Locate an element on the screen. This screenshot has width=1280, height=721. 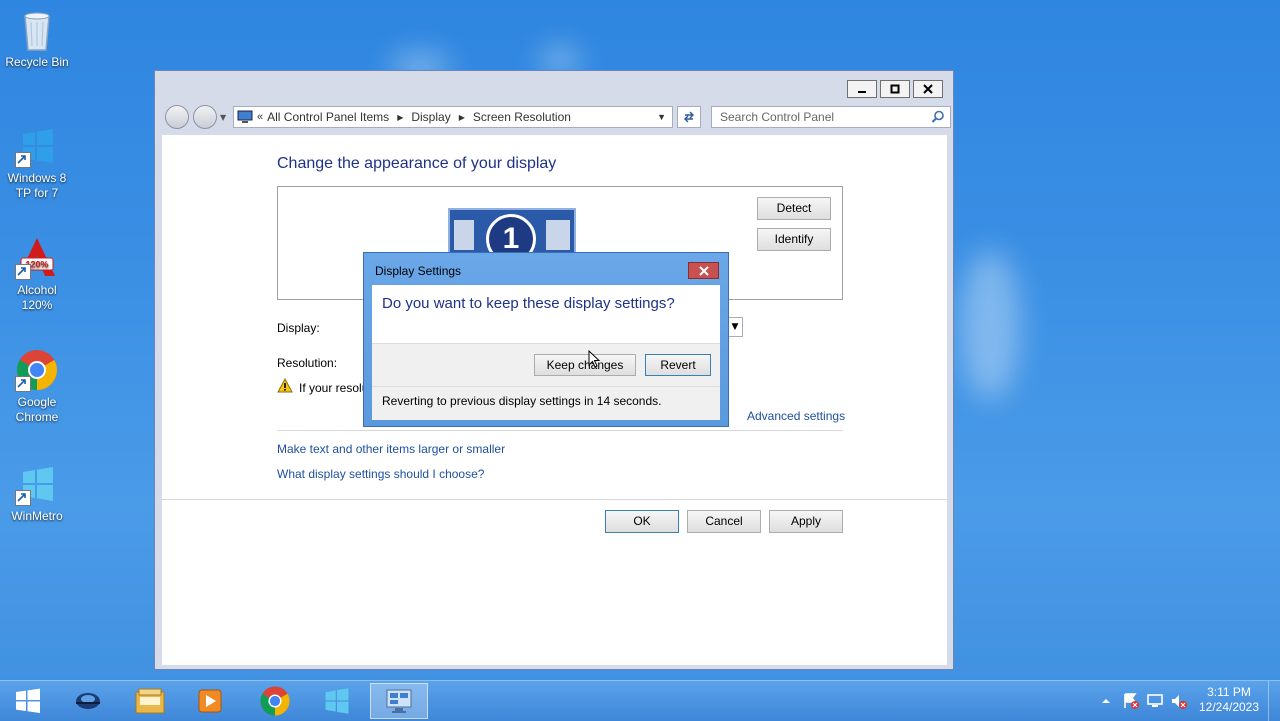
taskbar-app-winmetro is located at coordinates (337, 701).